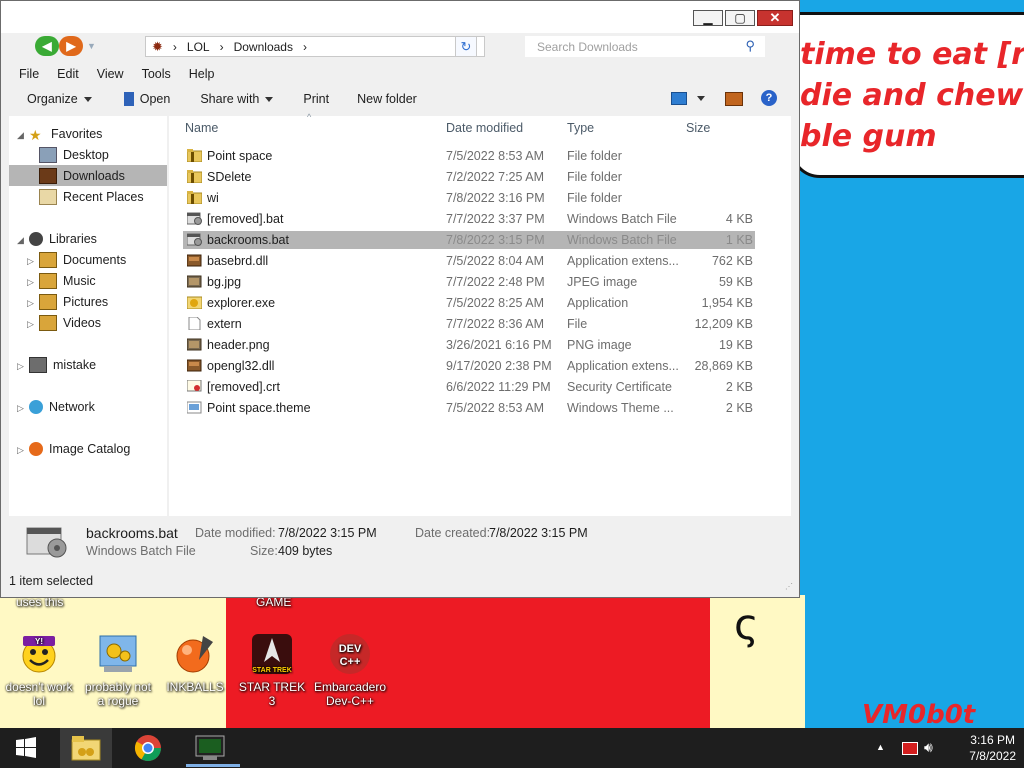  What do you see at coordinates (775, 18) in the screenshot?
I see `close-button: ✕` at bounding box center [775, 18].